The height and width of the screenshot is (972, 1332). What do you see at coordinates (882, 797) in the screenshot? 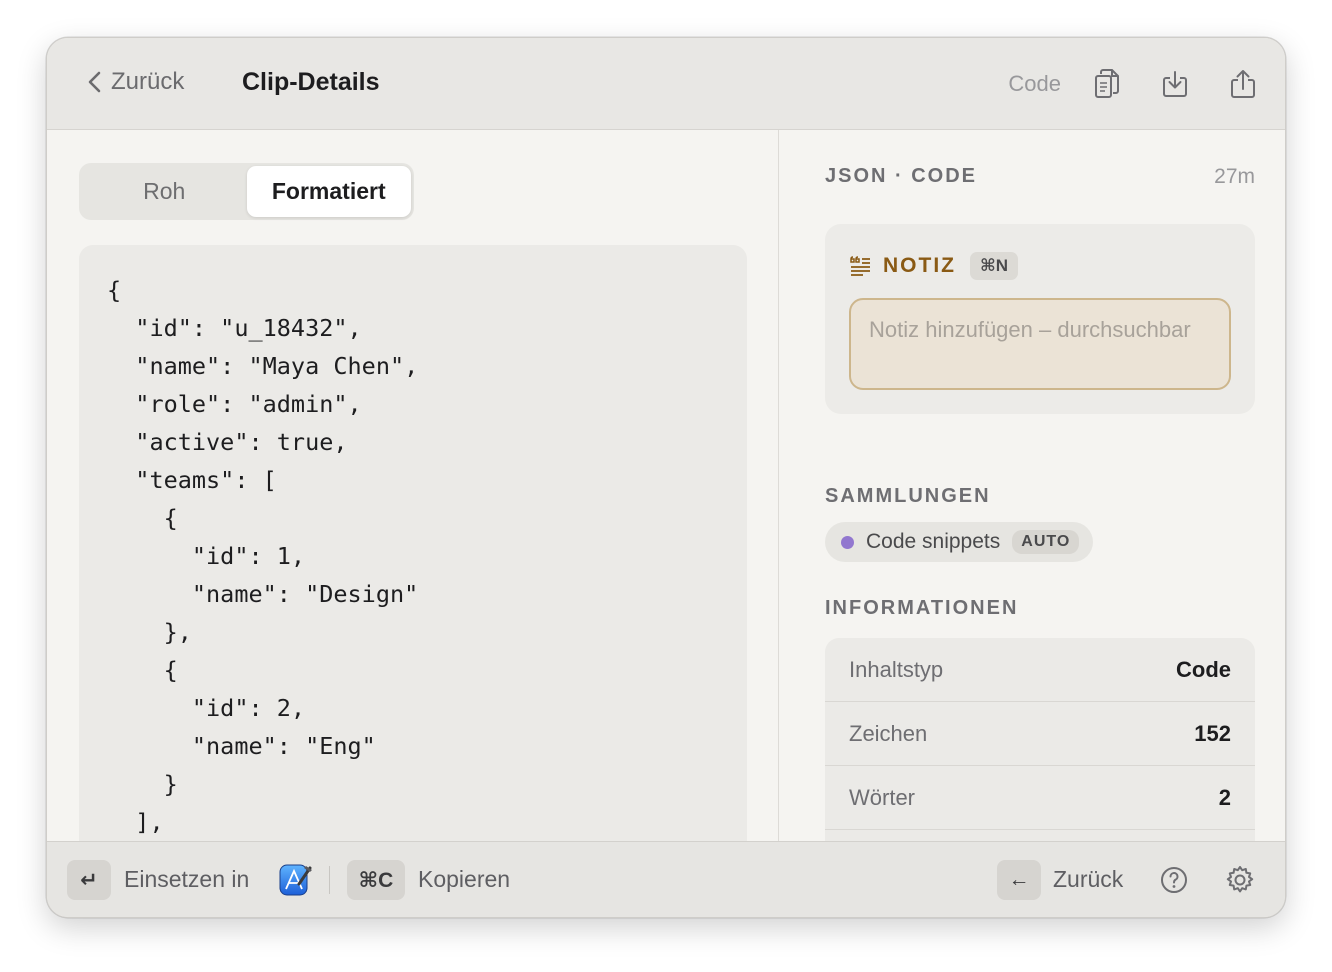
I see `info-key: Wörter` at bounding box center [882, 797].